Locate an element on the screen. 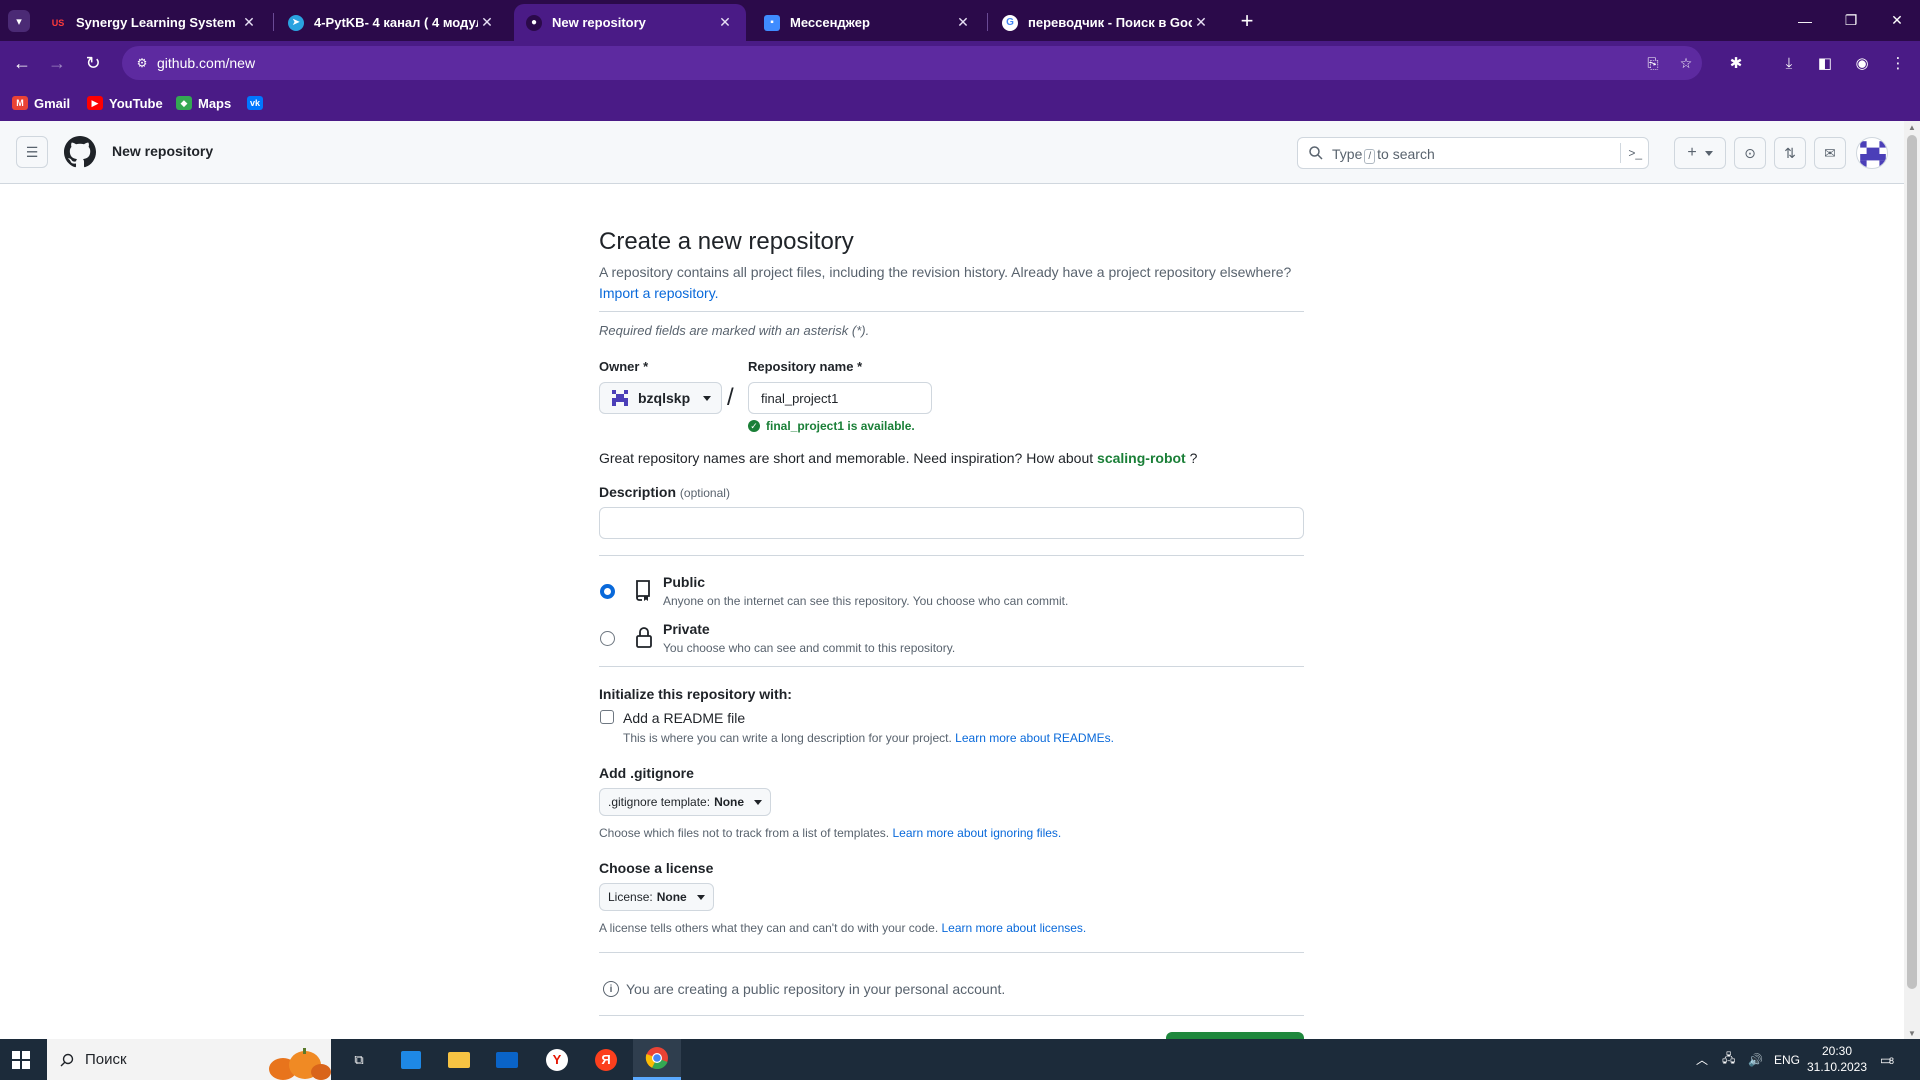 The height and width of the screenshot is (1080, 1920). info-icon: i is located at coordinates (611, 989).